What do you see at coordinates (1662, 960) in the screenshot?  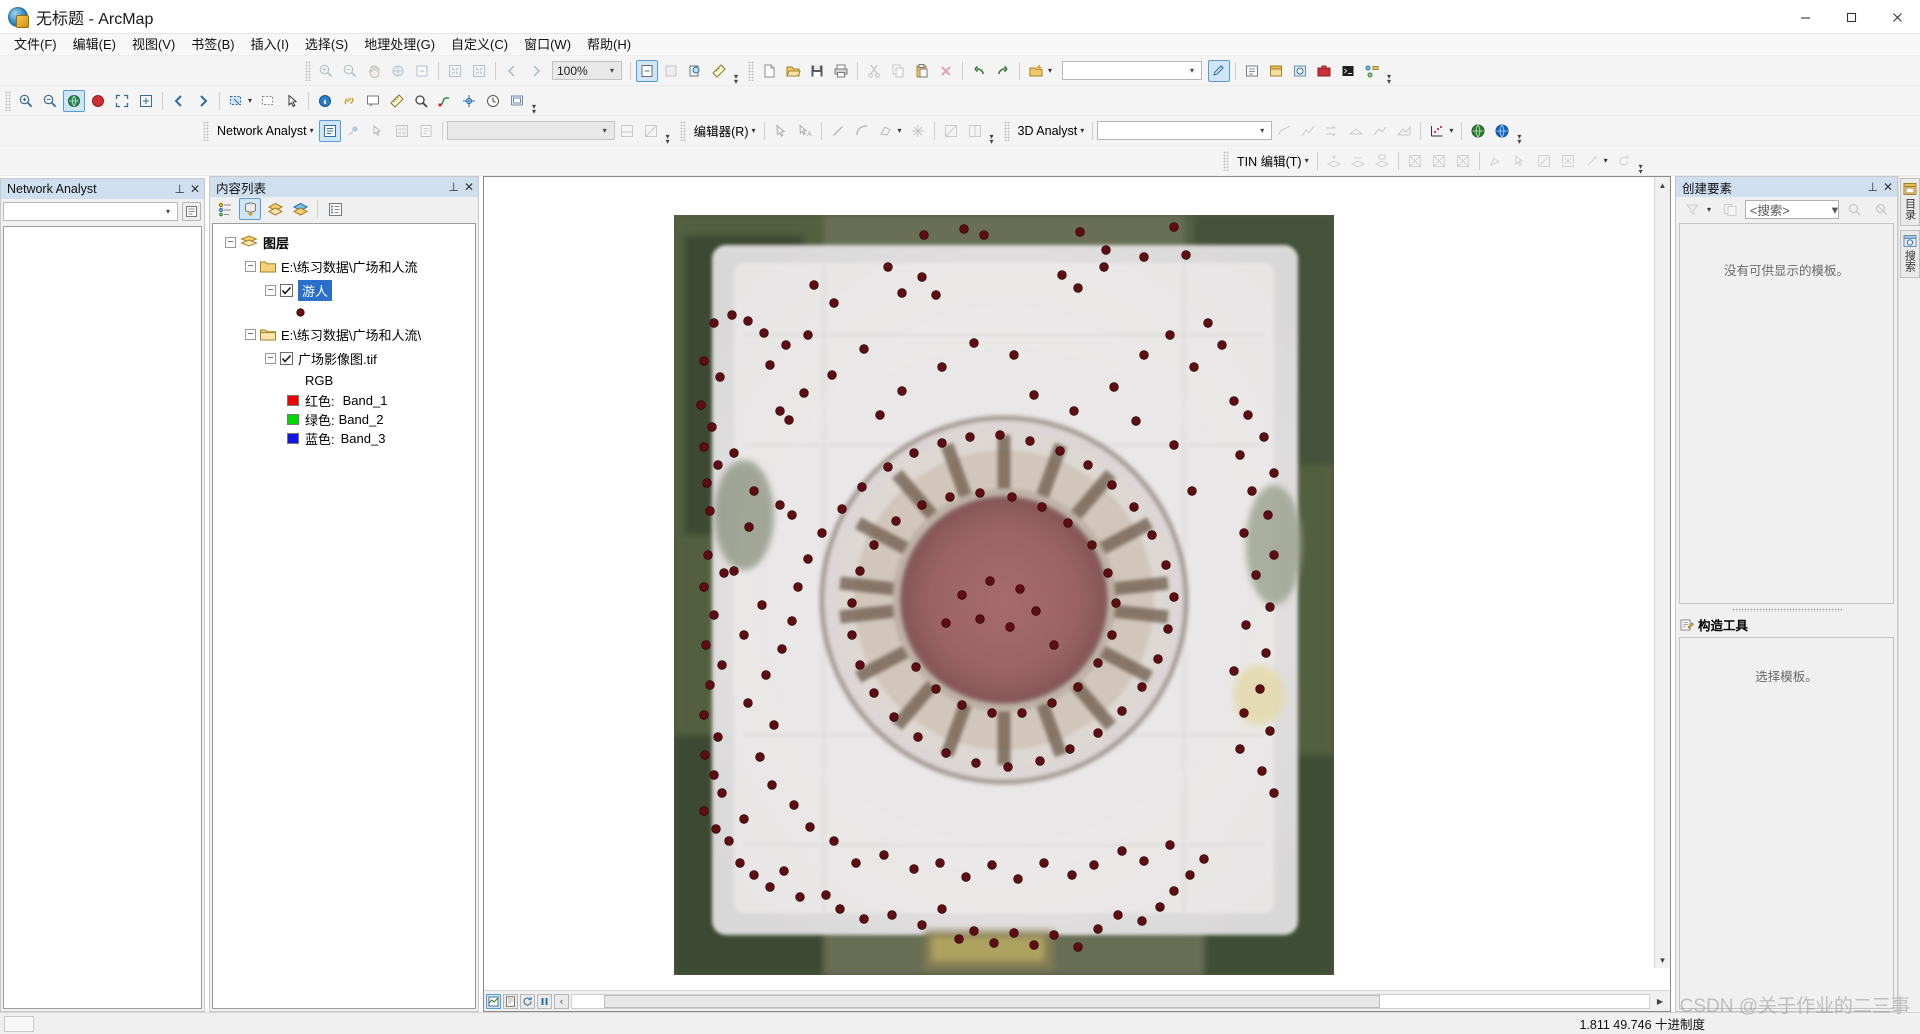 I see `scroll-down-icon: ▼` at bounding box center [1662, 960].